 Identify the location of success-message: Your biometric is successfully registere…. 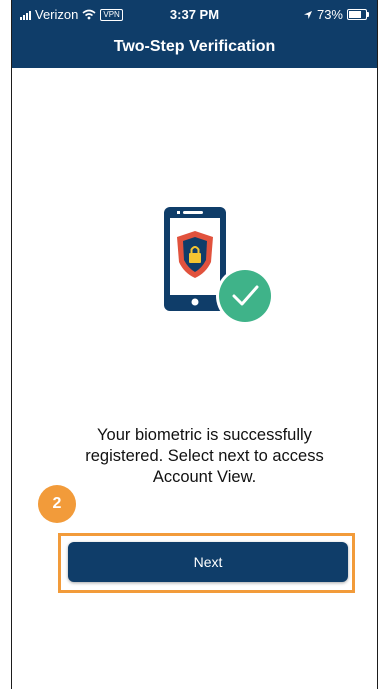
(204, 456).